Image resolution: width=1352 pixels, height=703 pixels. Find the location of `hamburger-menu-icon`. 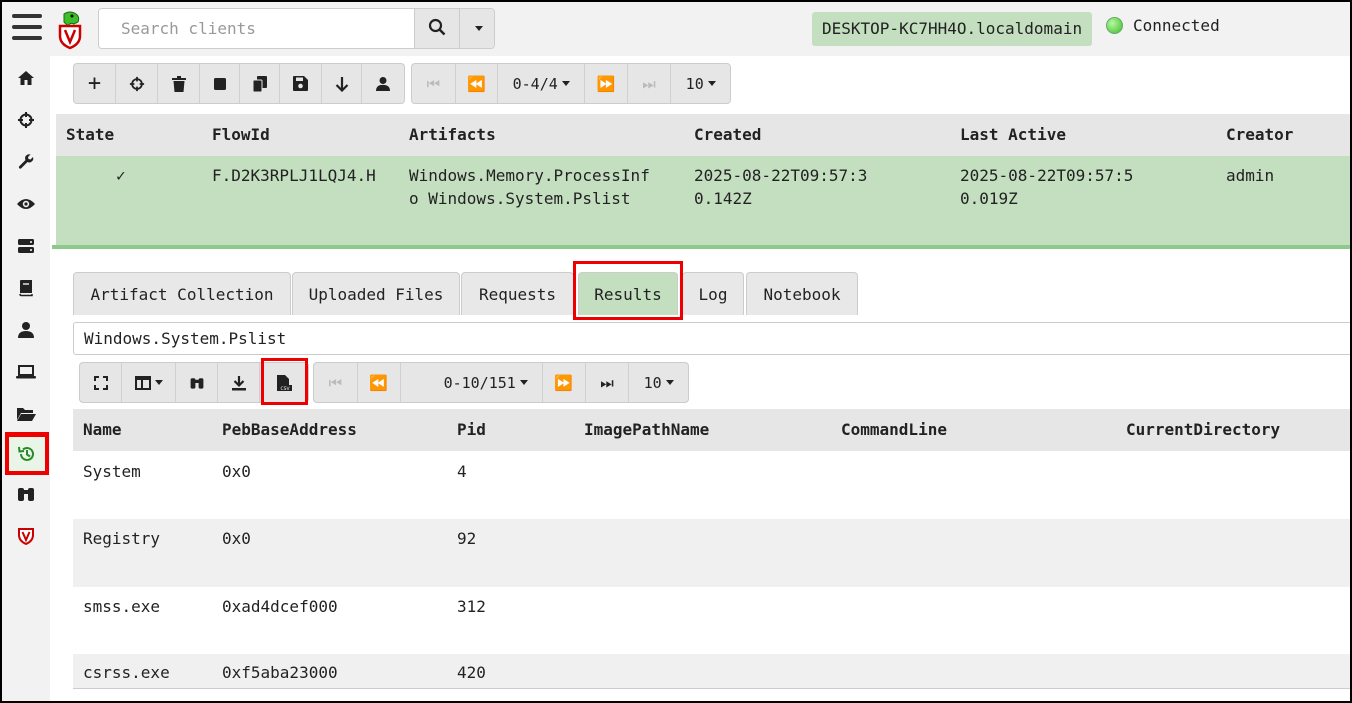

hamburger-menu-icon is located at coordinates (28, 29).